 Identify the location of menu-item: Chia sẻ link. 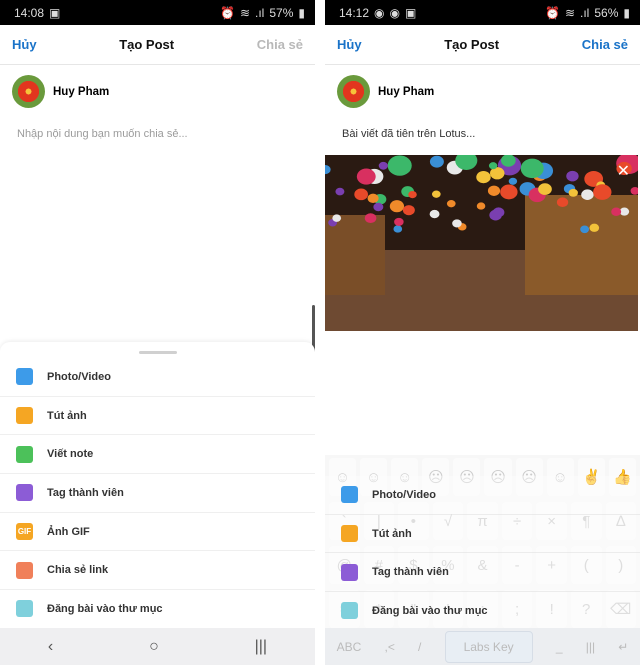
(157, 571).